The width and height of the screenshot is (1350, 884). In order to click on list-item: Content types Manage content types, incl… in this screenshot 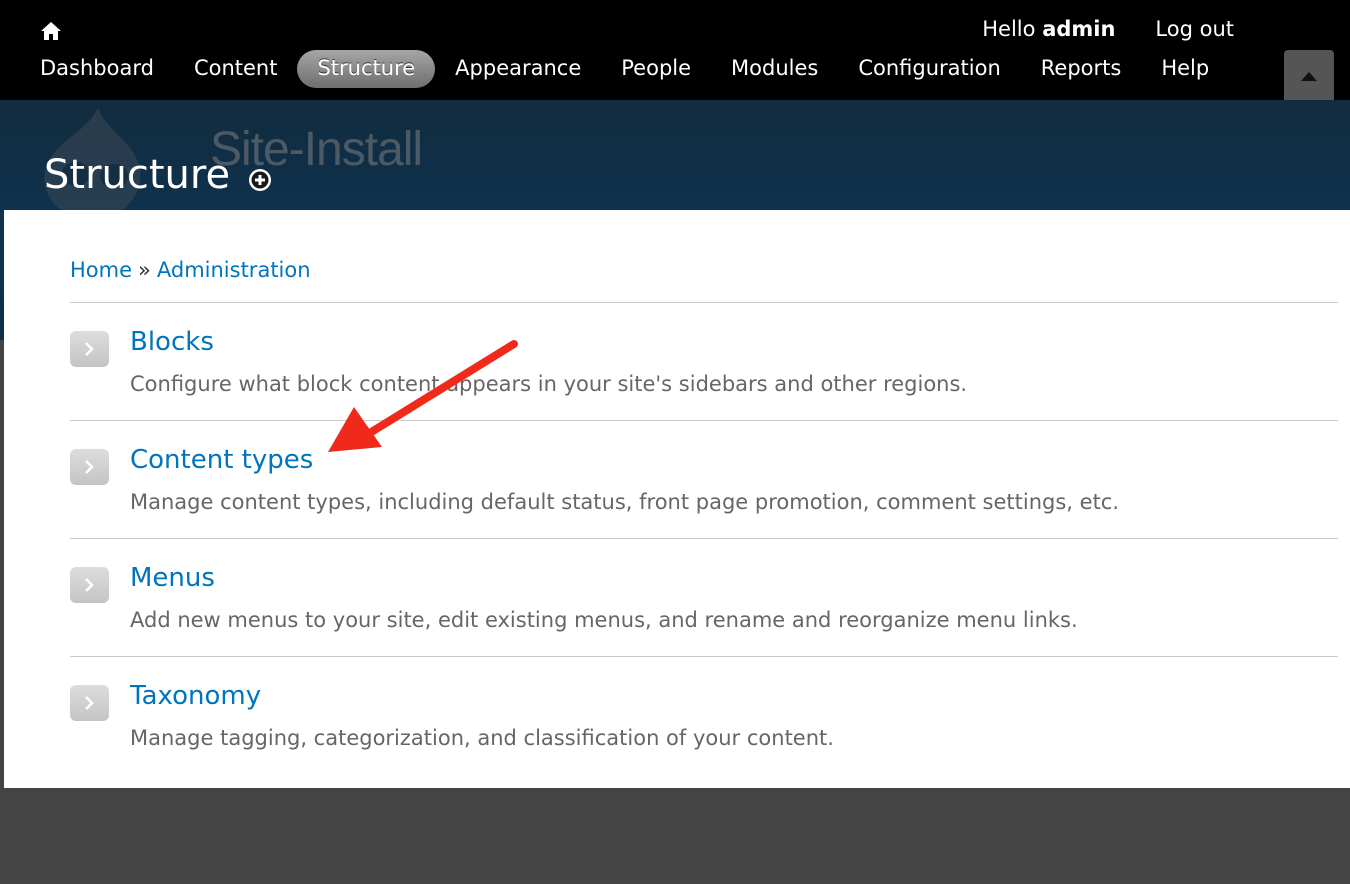, I will do `click(704, 479)`.